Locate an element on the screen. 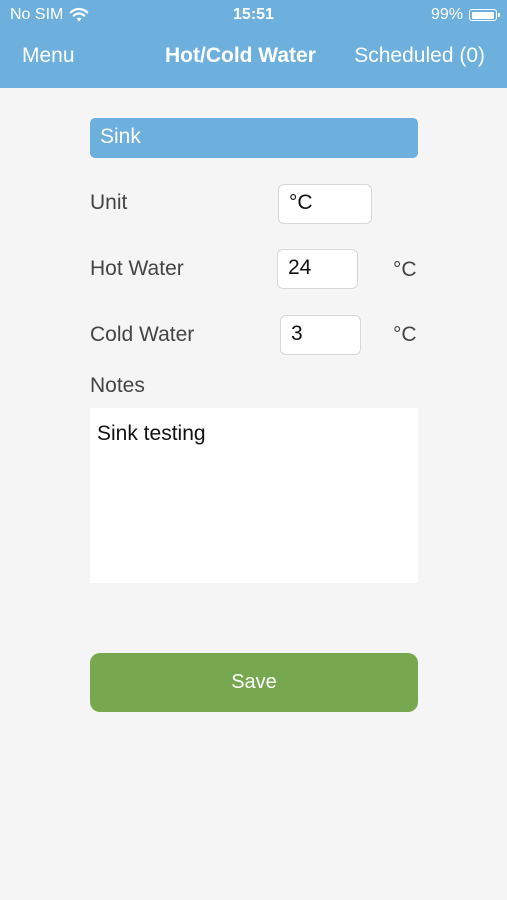  section-header-sink: Sink is located at coordinates (254, 138).